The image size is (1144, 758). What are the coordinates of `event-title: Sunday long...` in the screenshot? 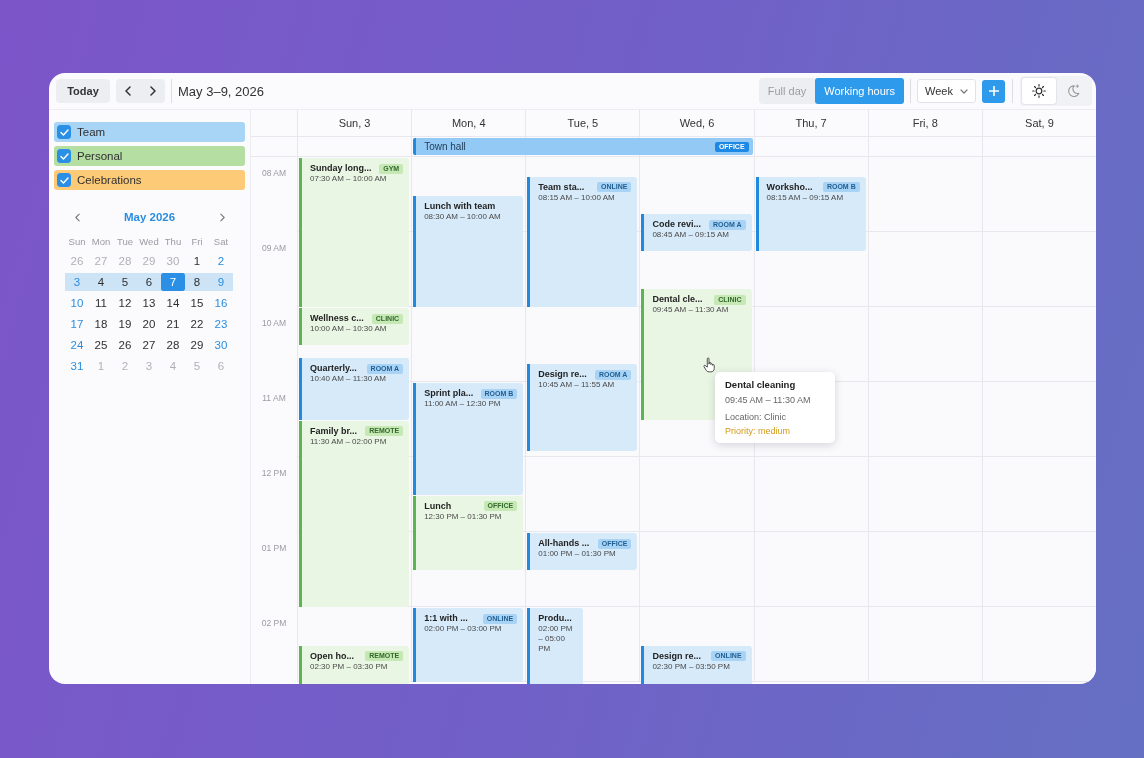 It's located at (341, 168).